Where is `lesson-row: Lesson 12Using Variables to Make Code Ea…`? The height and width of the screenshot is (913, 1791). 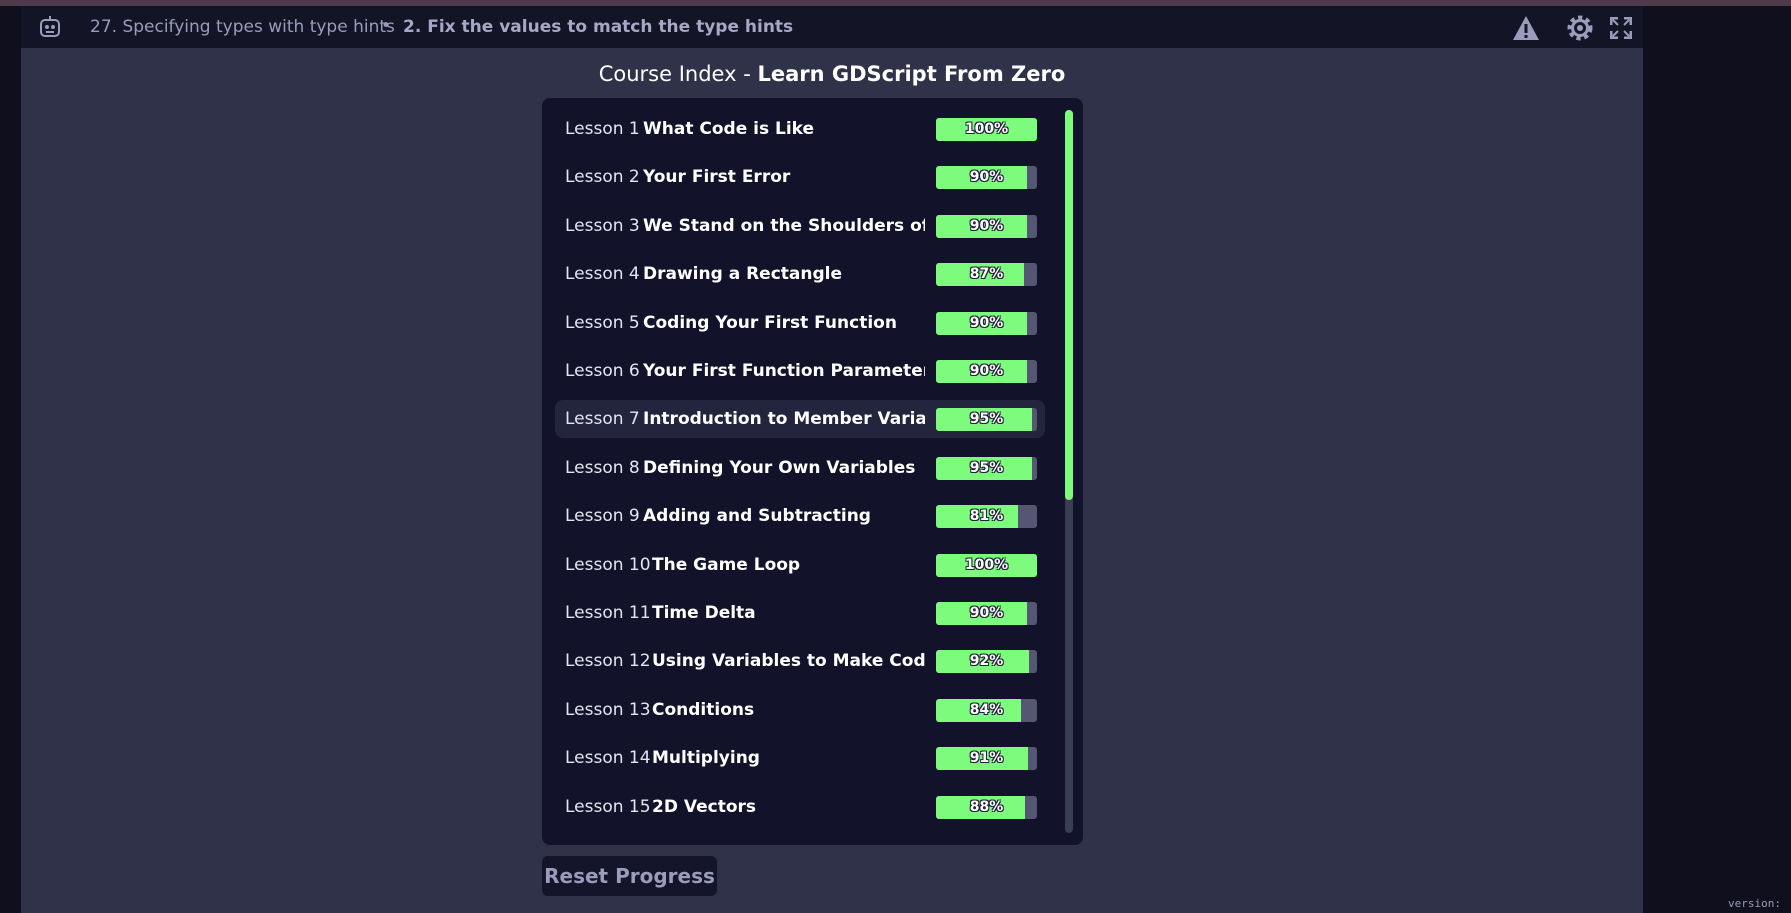
lesson-row: Lesson 12Using Variables to Make Code Ea… is located at coordinates (800, 661).